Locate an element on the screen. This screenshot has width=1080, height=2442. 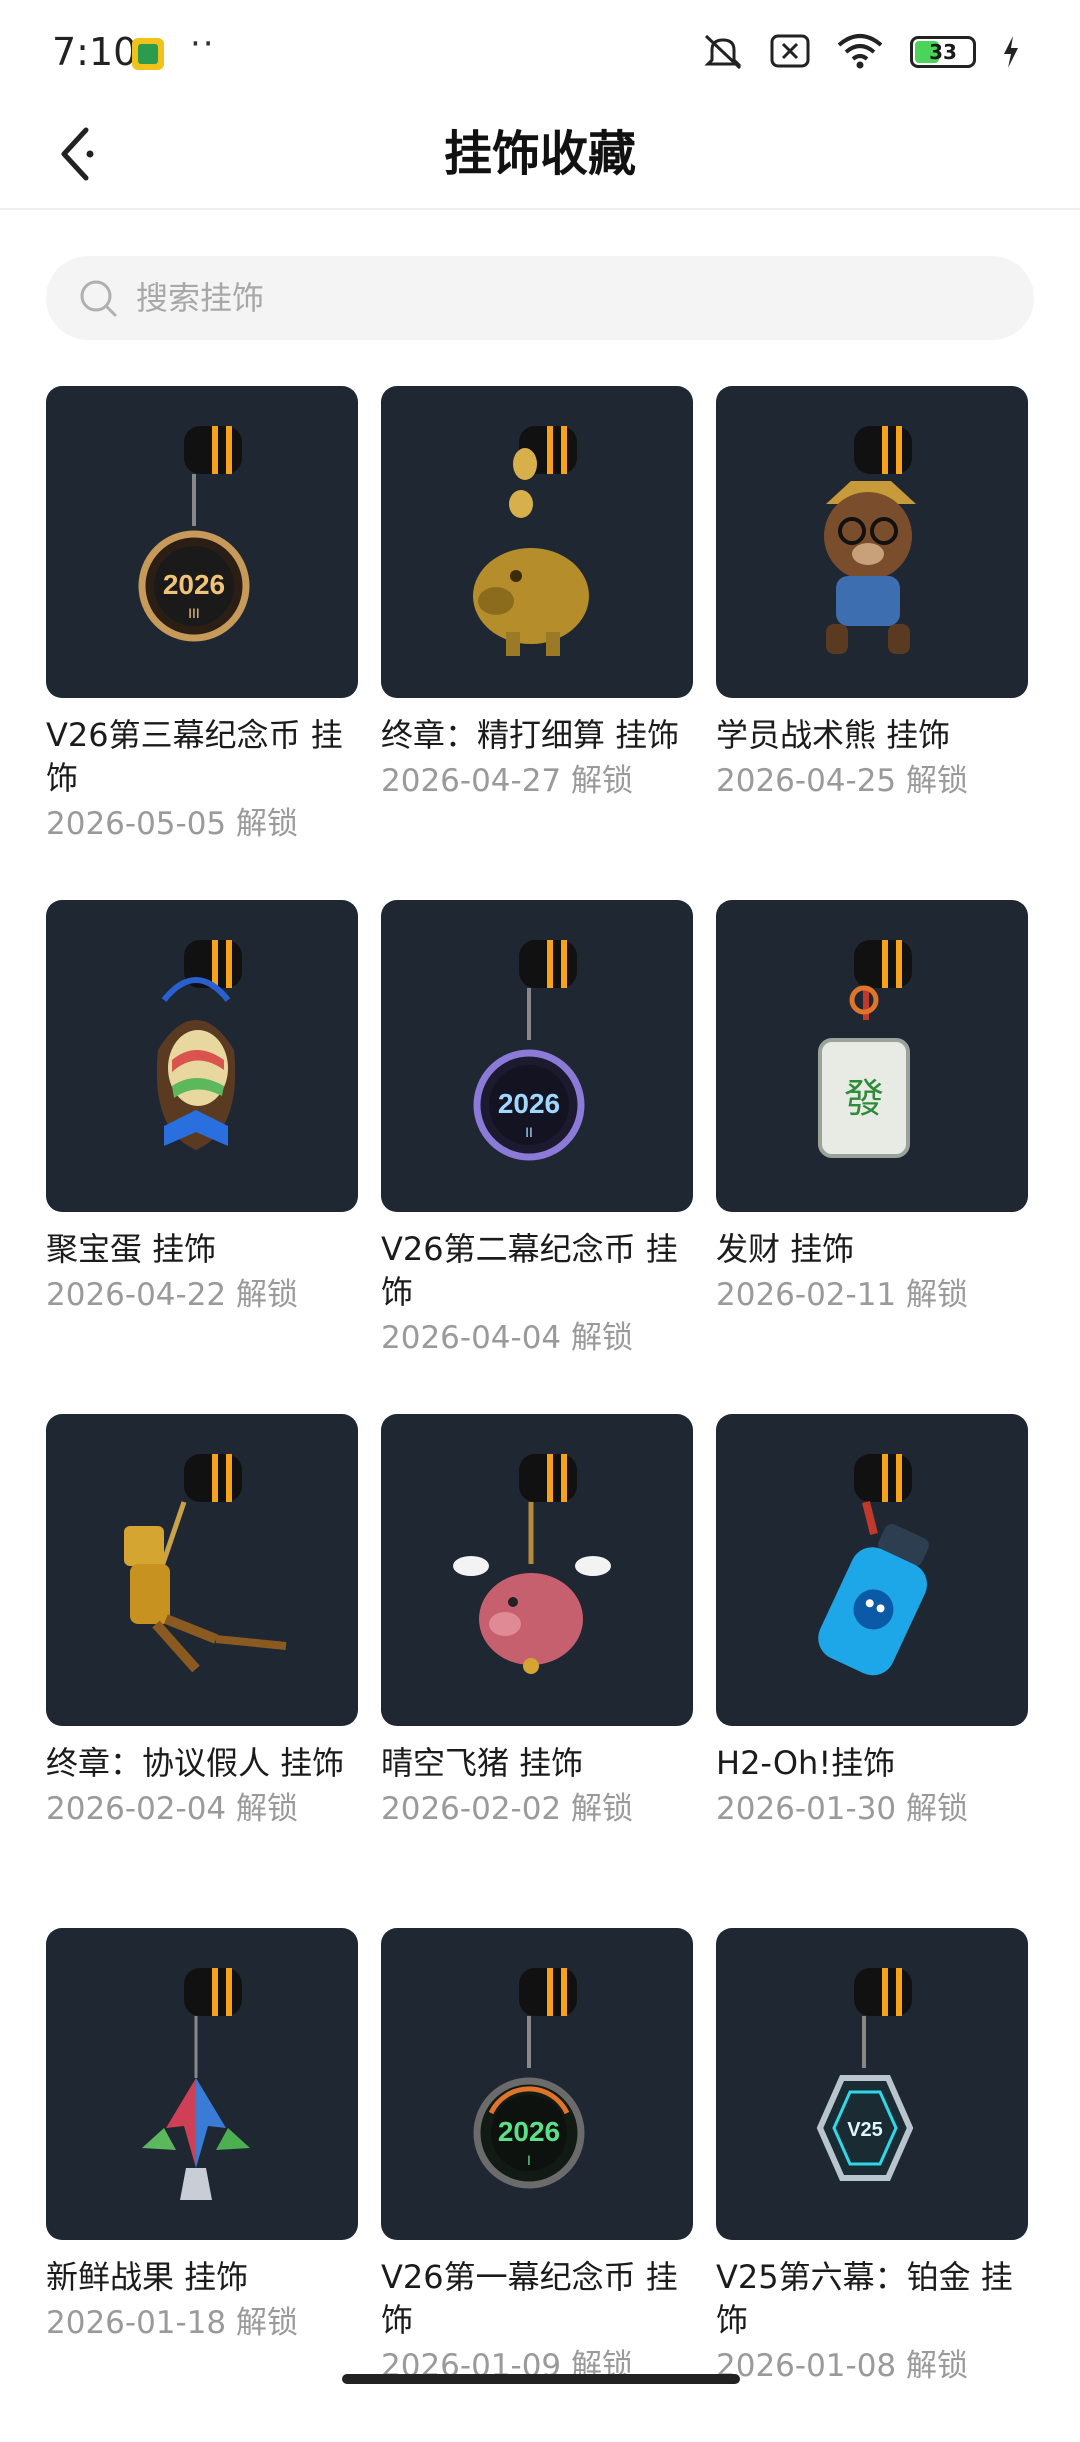
page-title: 挂饰收藏 is located at coordinates (539, 154).